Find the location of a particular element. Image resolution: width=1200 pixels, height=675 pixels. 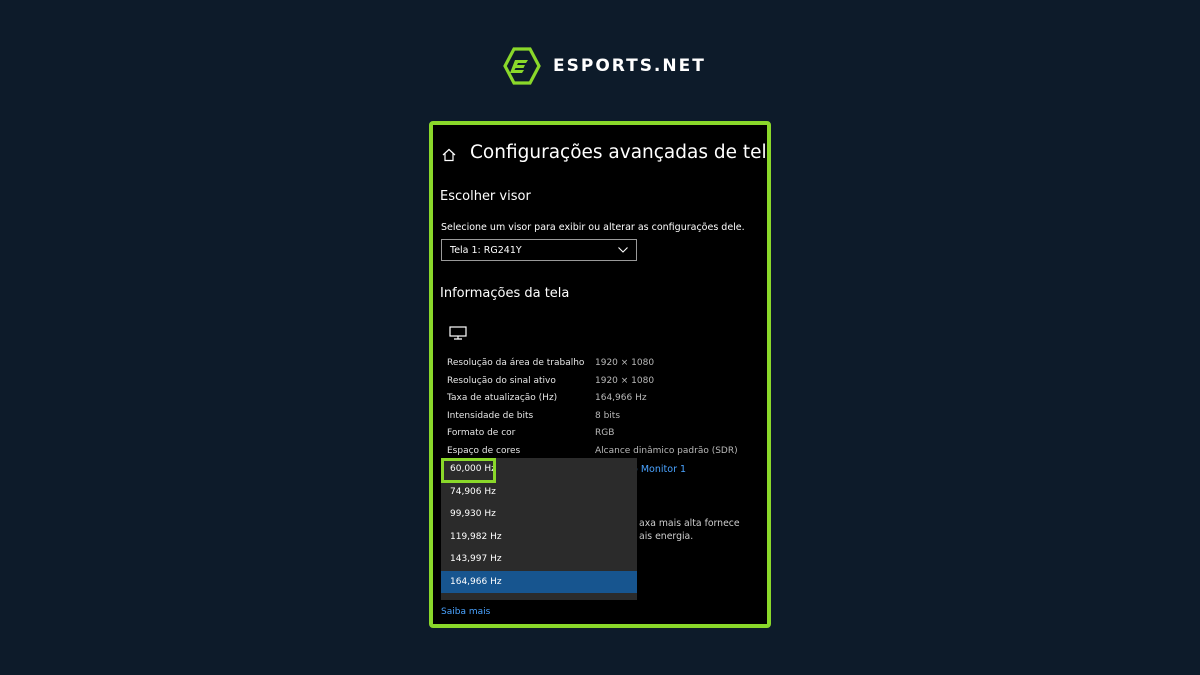

learn-more-link: Saiba mais is located at coordinates (465, 612).